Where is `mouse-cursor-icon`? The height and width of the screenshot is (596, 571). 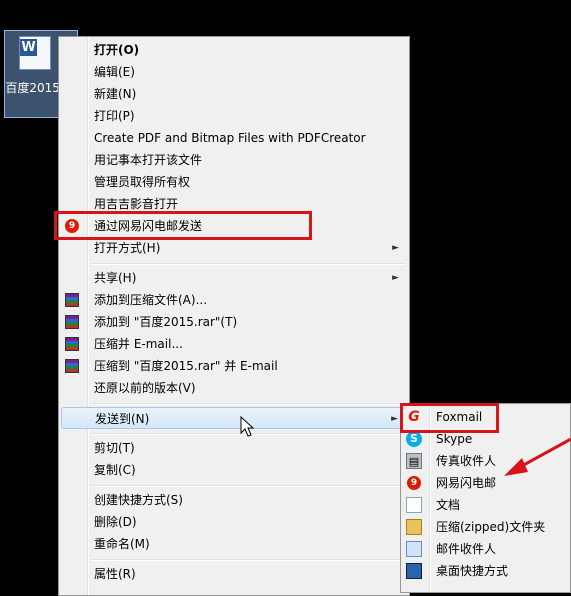 mouse-cursor-icon is located at coordinates (247, 426).